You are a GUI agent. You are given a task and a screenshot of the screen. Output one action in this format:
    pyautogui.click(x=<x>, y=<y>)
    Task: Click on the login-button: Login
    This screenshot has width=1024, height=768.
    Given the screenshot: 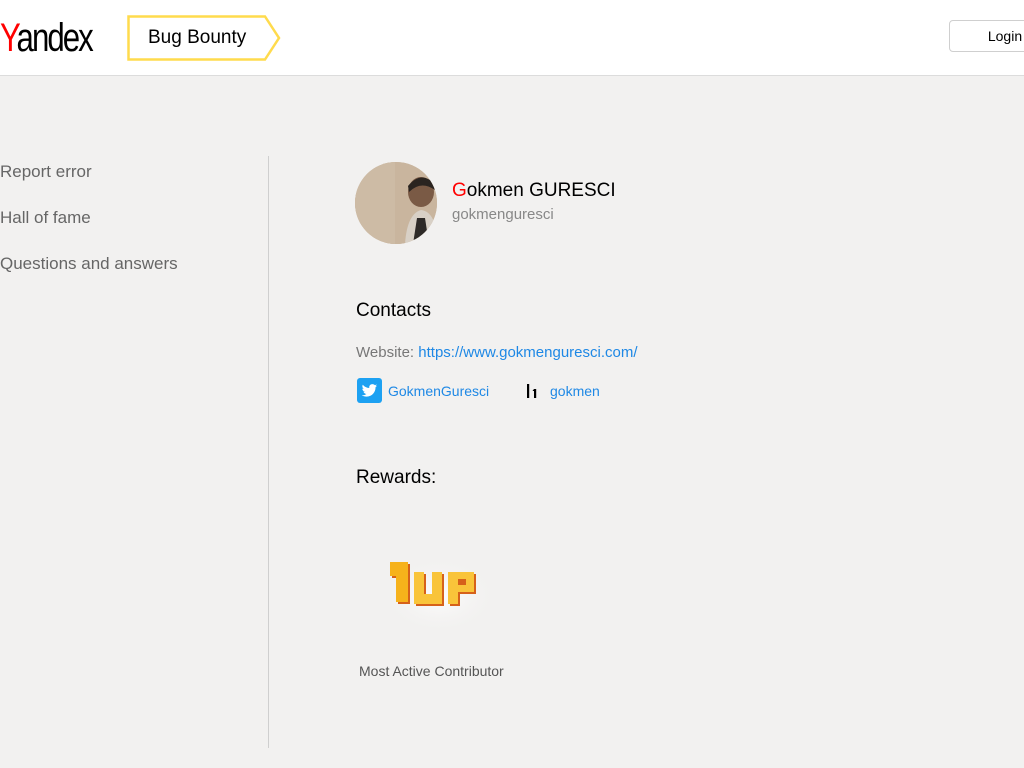 What is the action you would take?
    pyautogui.click(x=986, y=36)
    